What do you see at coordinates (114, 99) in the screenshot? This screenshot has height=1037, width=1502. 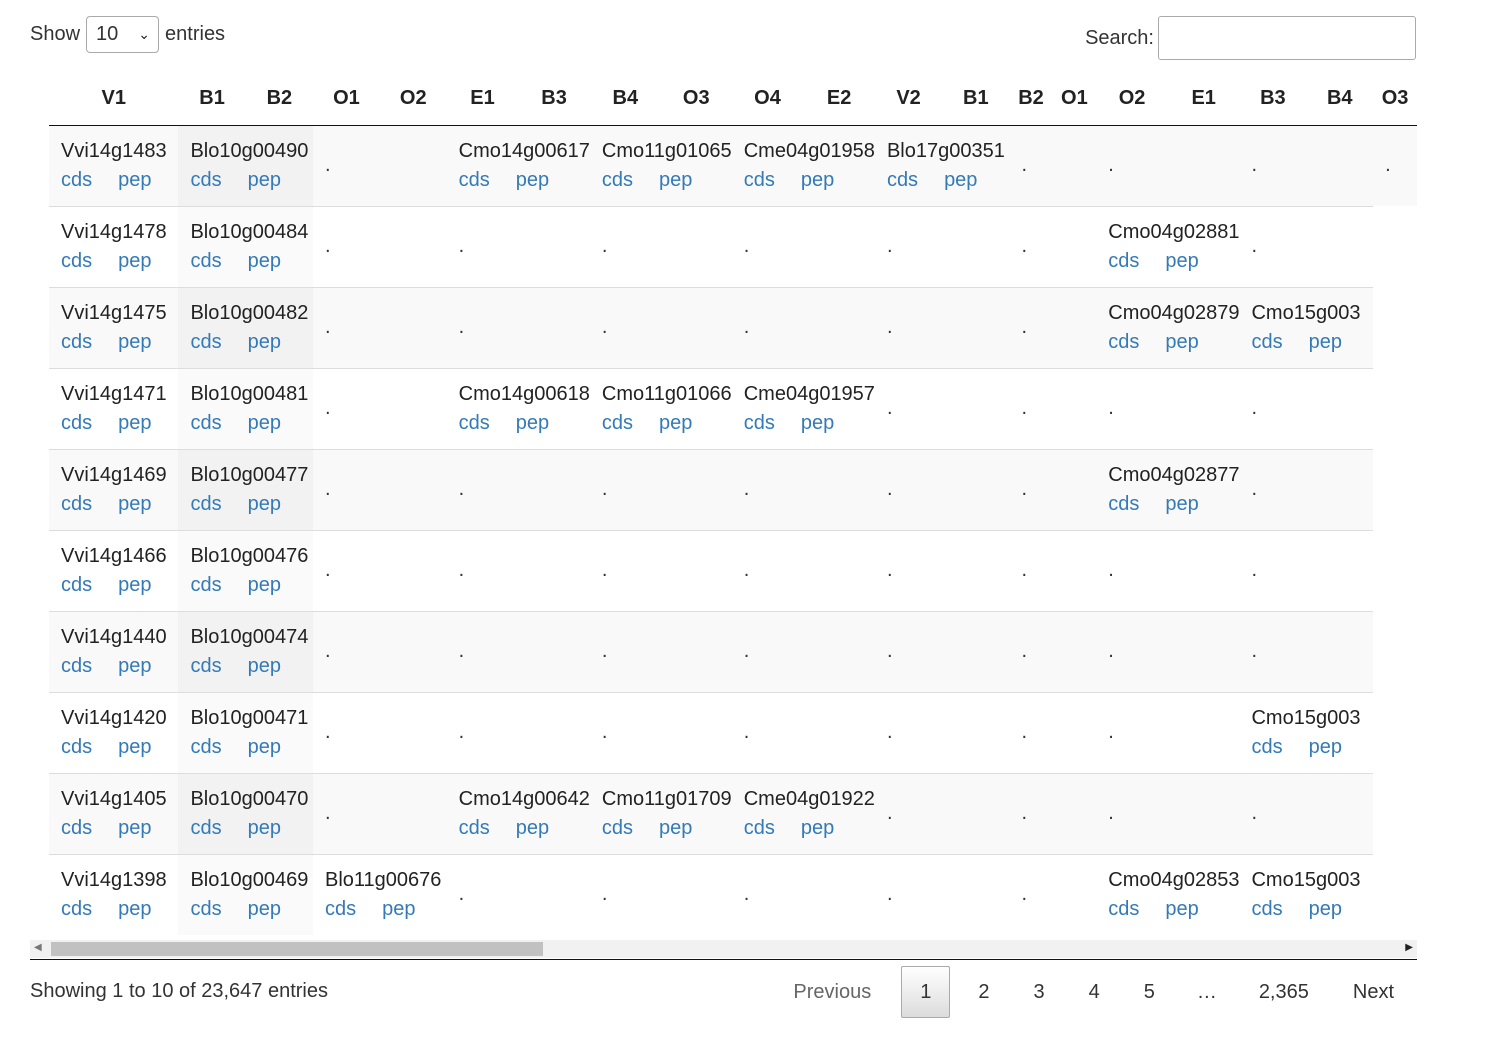 I see `column-header: V1` at bounding box center [114, 99].